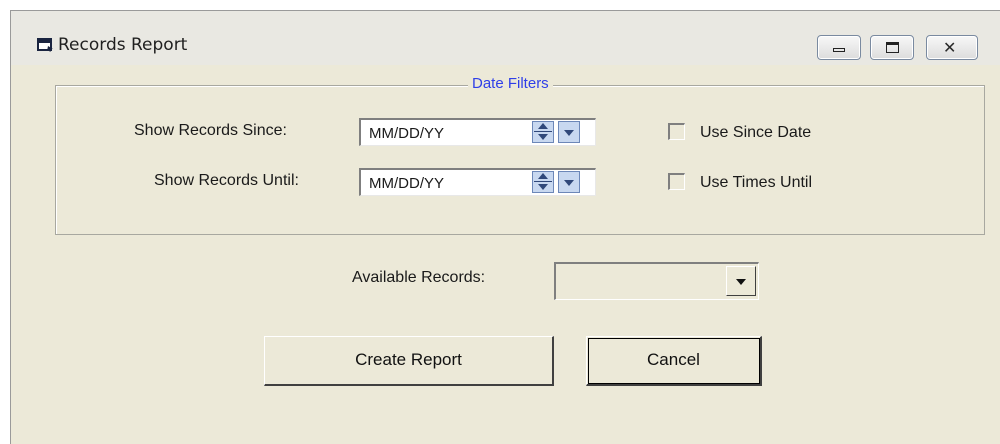 The width and height of the screenshot is (1000, 444). I want to click on since-label: Show Records Since:, so click(210, 130).